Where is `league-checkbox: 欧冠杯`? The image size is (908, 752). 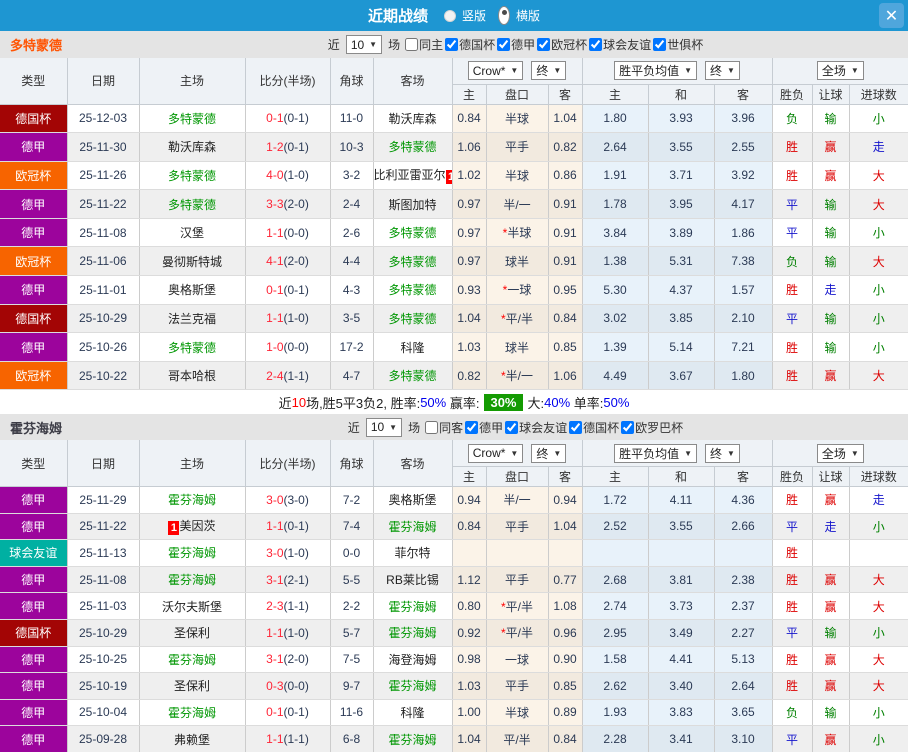 league-checkbox: 欧冠杯 is located at coordinates (561, 45).